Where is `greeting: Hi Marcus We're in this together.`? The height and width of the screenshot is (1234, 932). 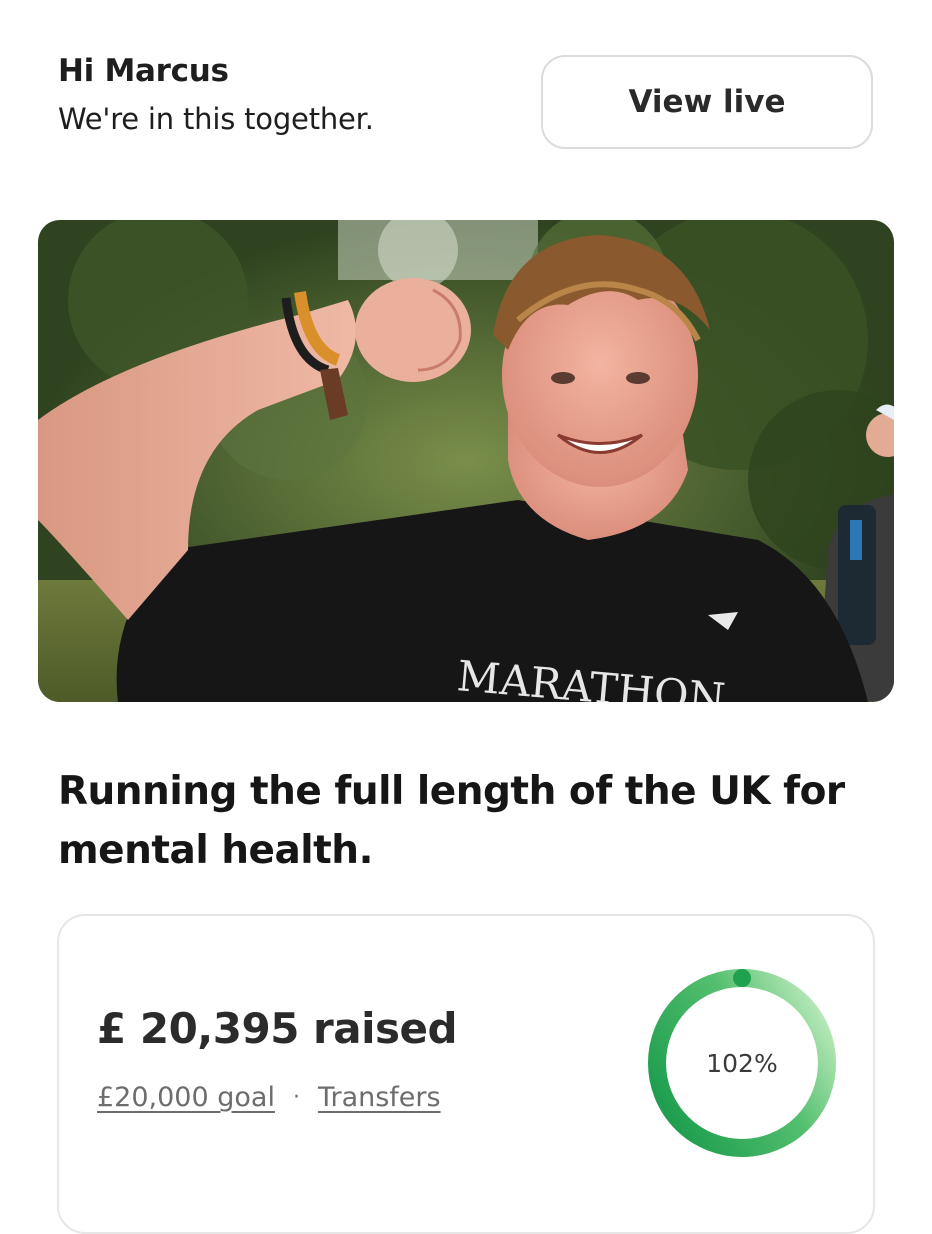
greeting: Hi Marcus We're in this together. is located at coordinates (216, 98).